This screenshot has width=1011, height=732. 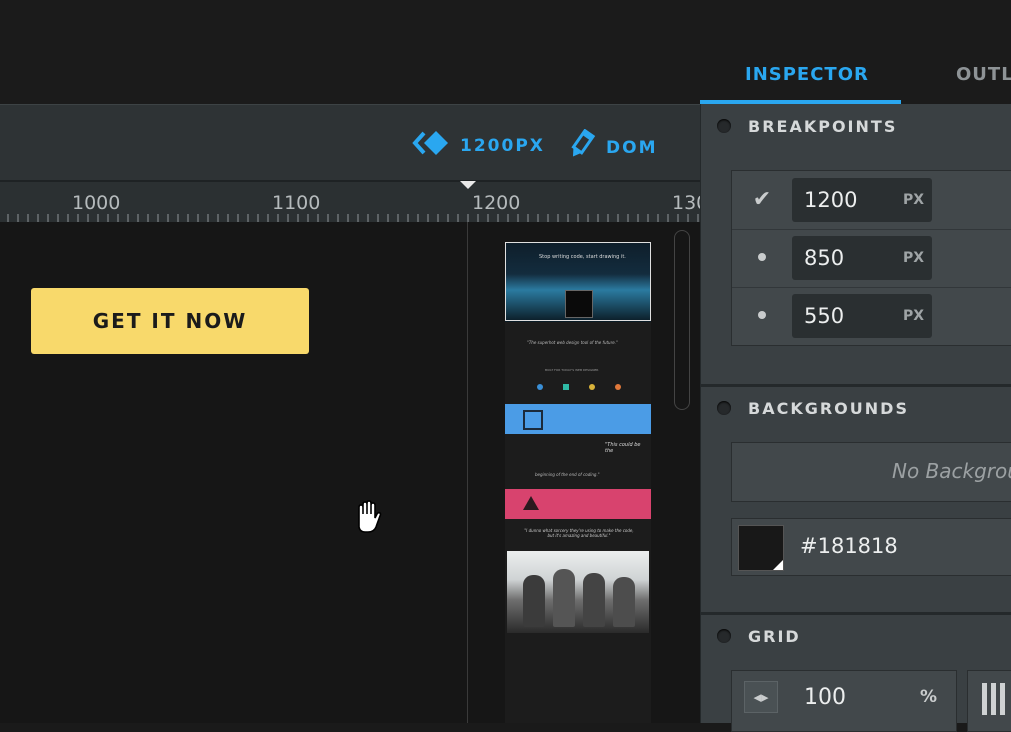 I want to click on minimap-feature-icons, so click(x=579, y=388).